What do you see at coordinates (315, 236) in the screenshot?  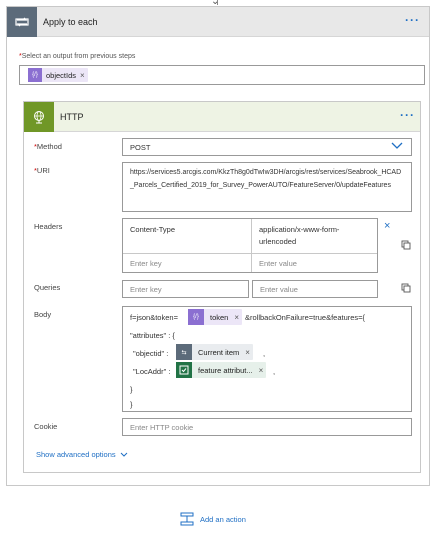 I see `header-value-cell: application/x-www-form-urlencoded` at bounding box center [315, 236].